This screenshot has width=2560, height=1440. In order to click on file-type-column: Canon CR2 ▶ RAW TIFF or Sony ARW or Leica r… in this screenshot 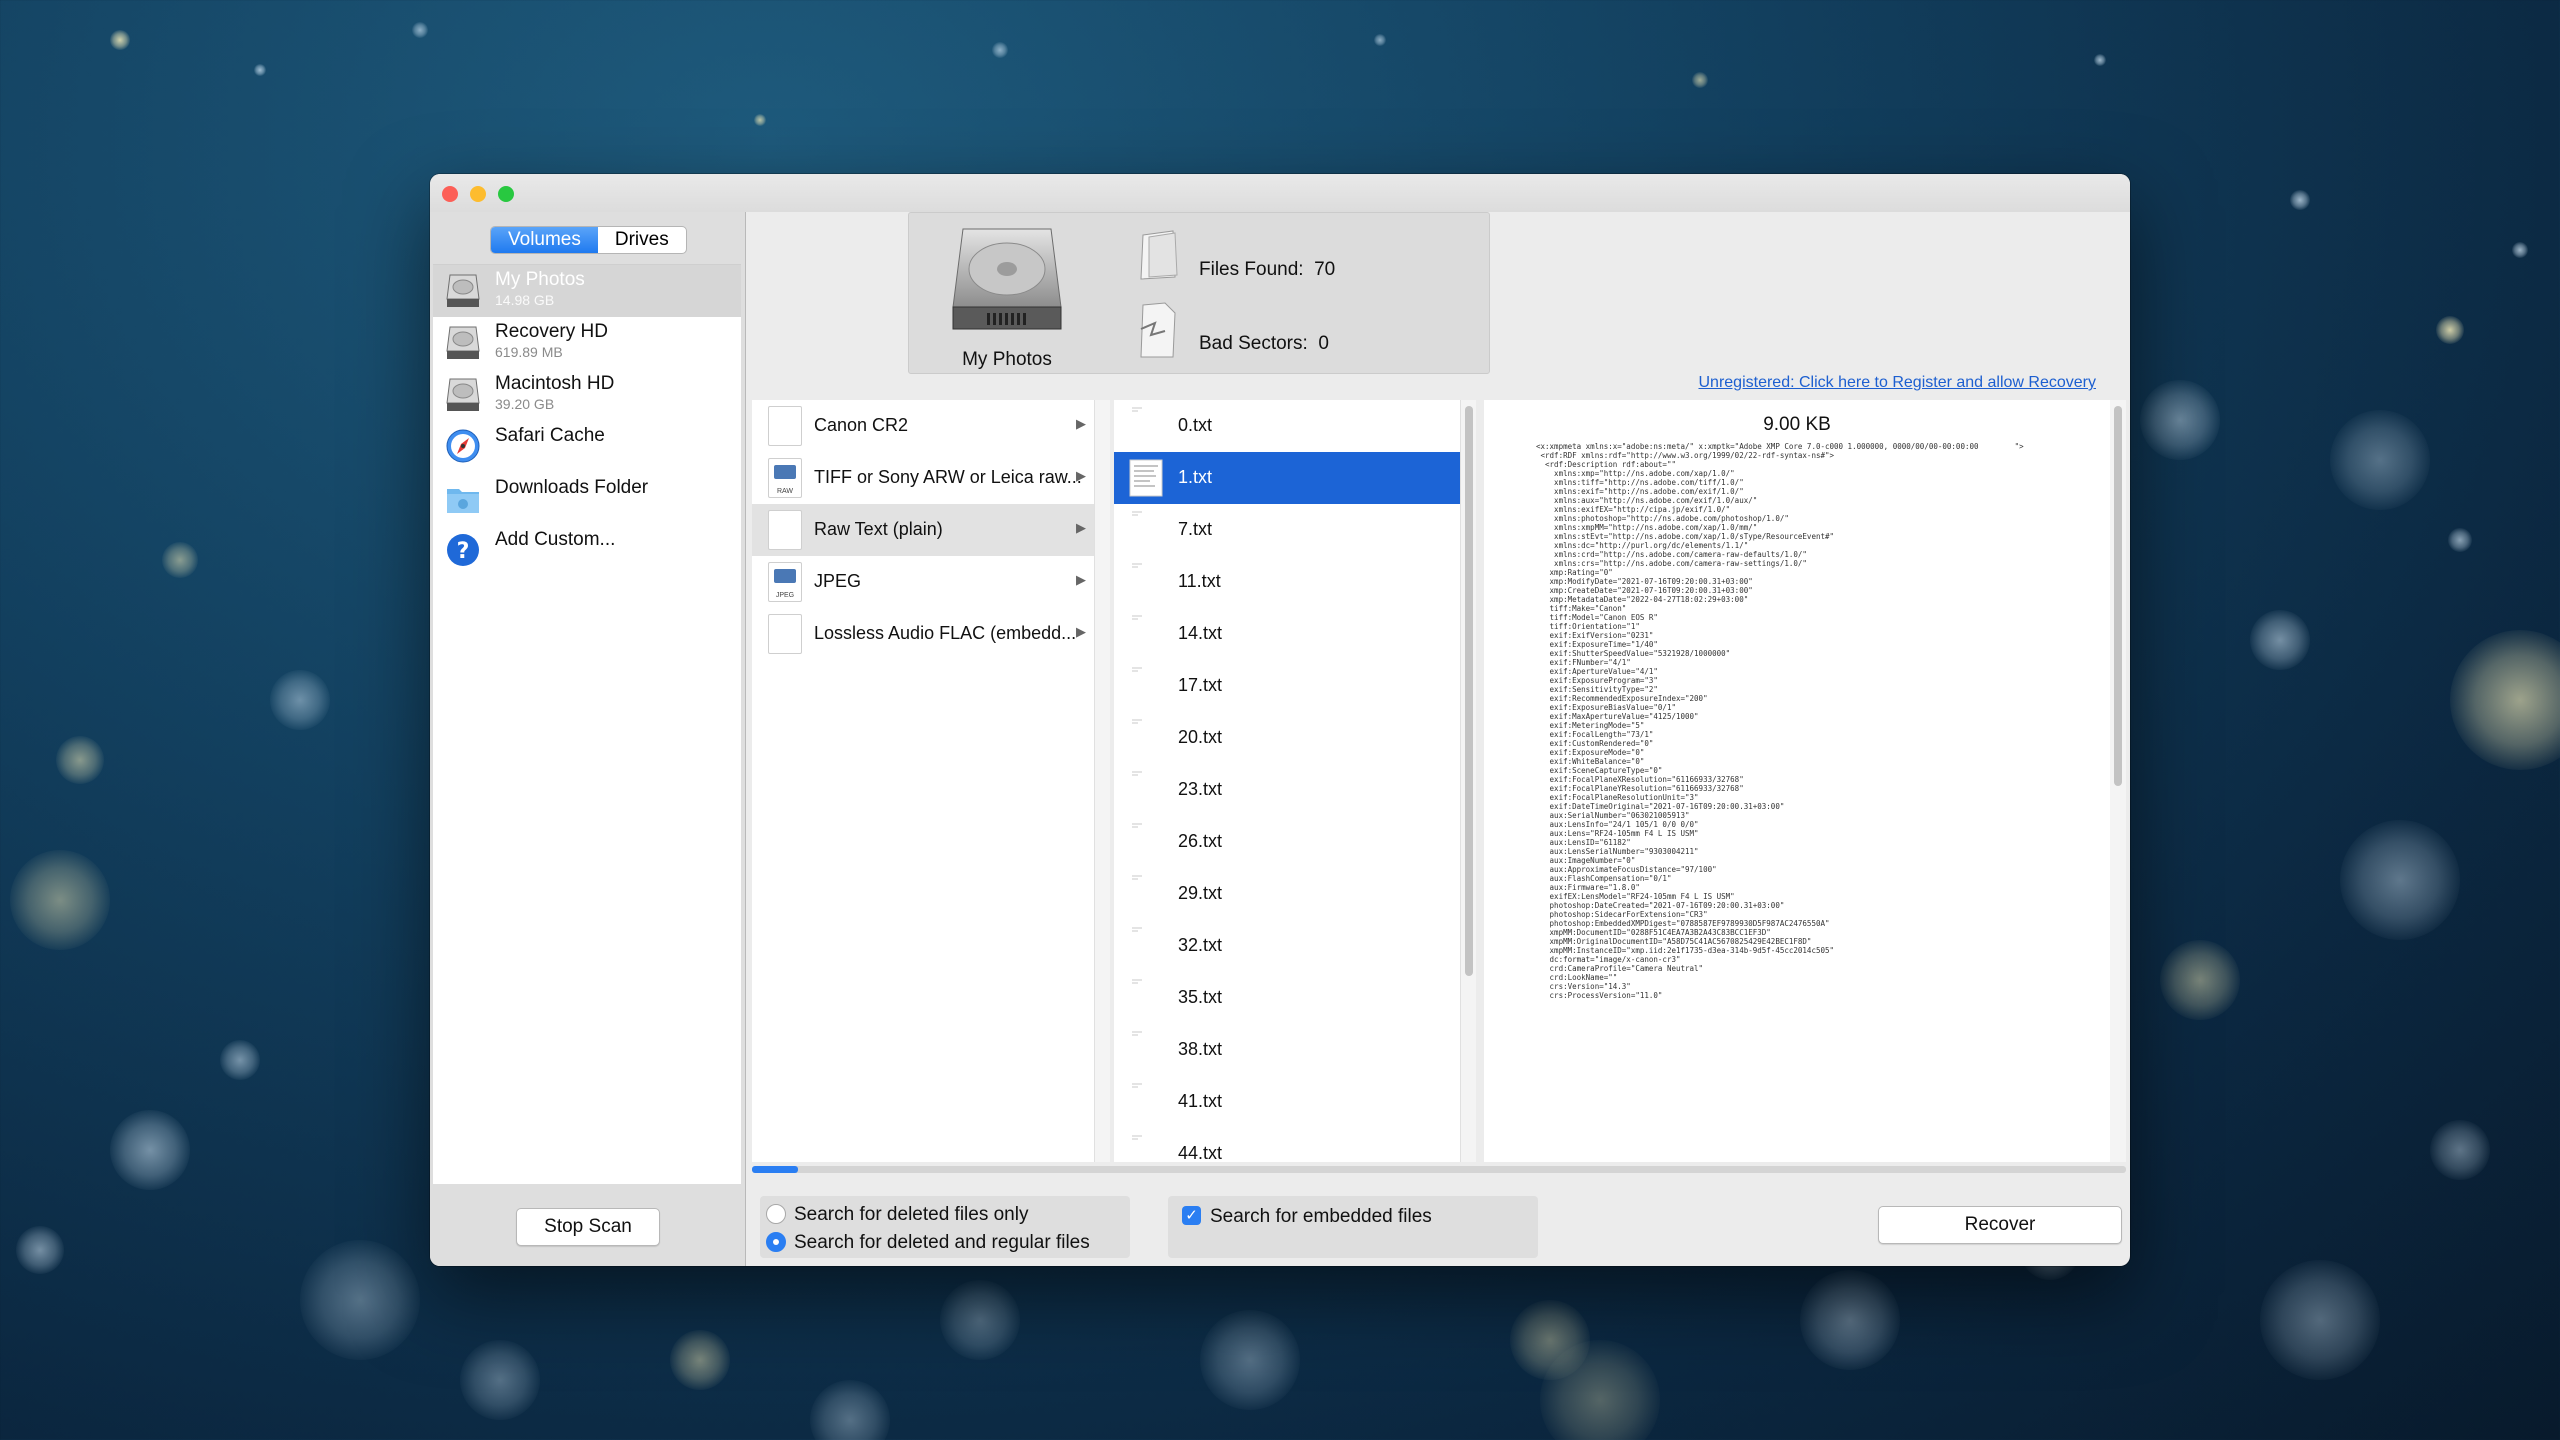, I will do `click(923, 781)`.